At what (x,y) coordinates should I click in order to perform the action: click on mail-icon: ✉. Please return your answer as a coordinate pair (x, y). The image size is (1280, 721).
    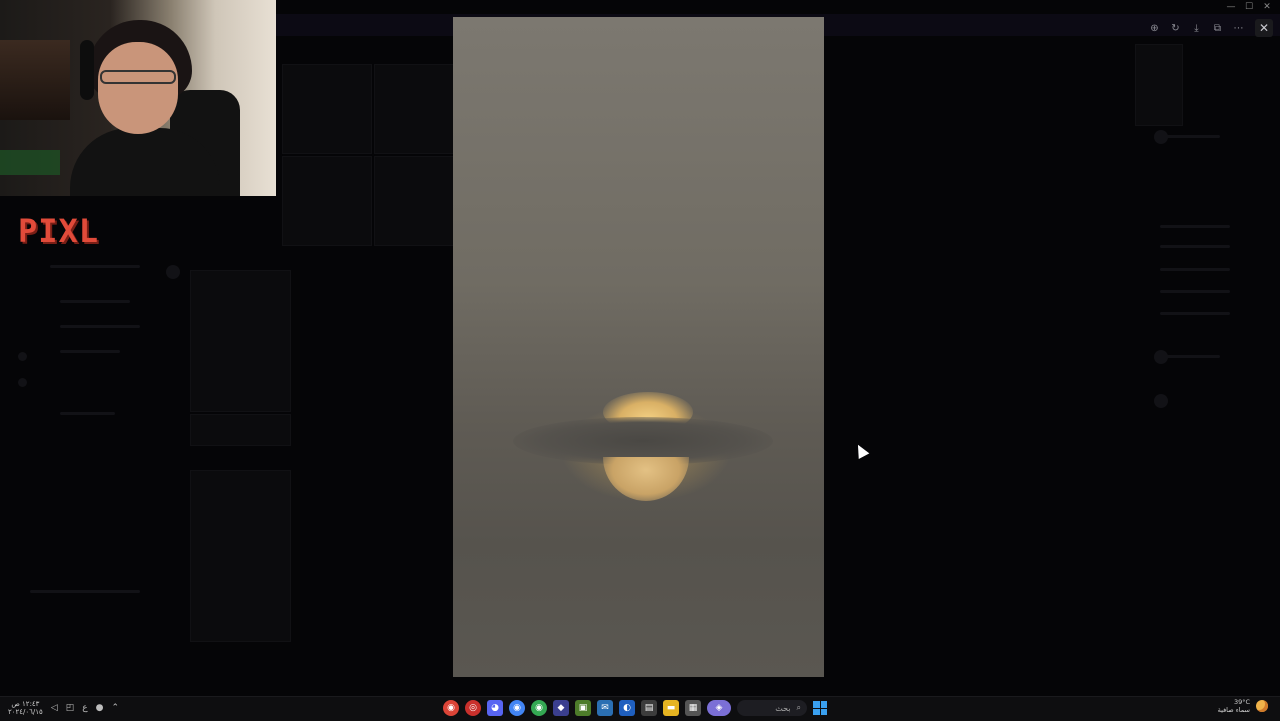
    Looking at the image, I should click on (605, 708).